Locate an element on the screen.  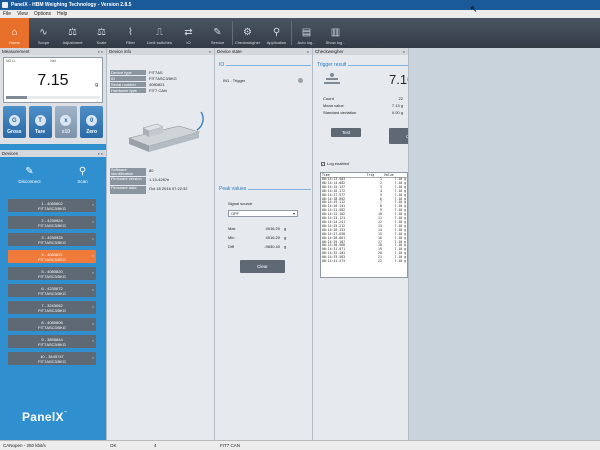
gross-label: Gross is located at coordinates (14, 132).